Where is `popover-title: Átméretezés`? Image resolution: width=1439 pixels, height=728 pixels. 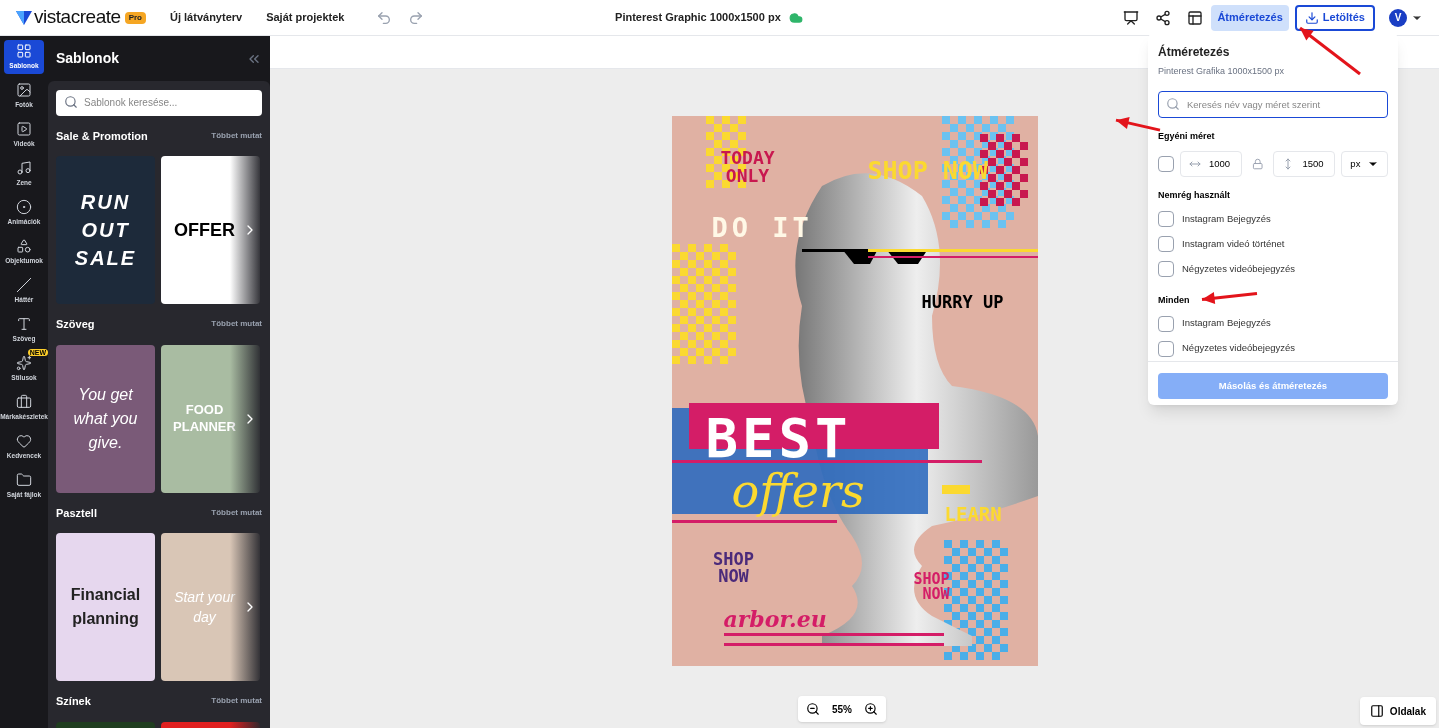 popover-title: Átméretezés is located at coordinates (1194, 52).